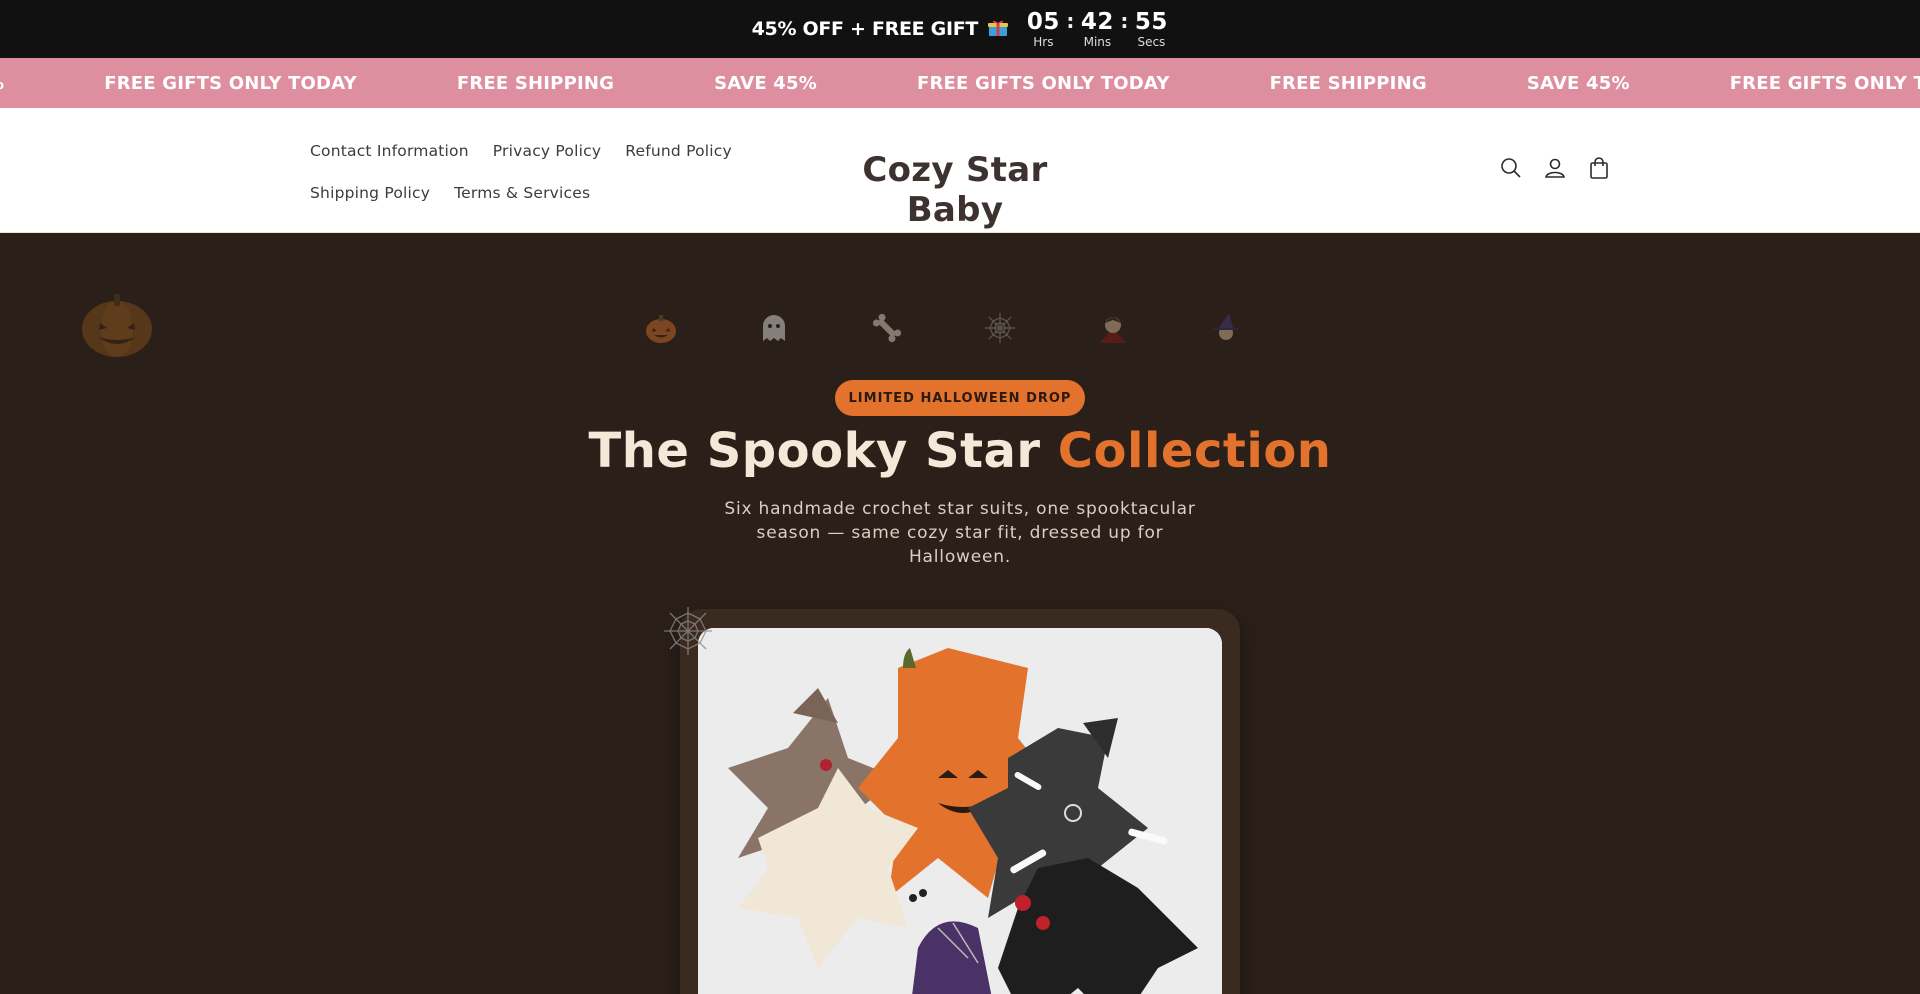  I want to click on timer-seconds: 55 Secs, so click(1151, 29).